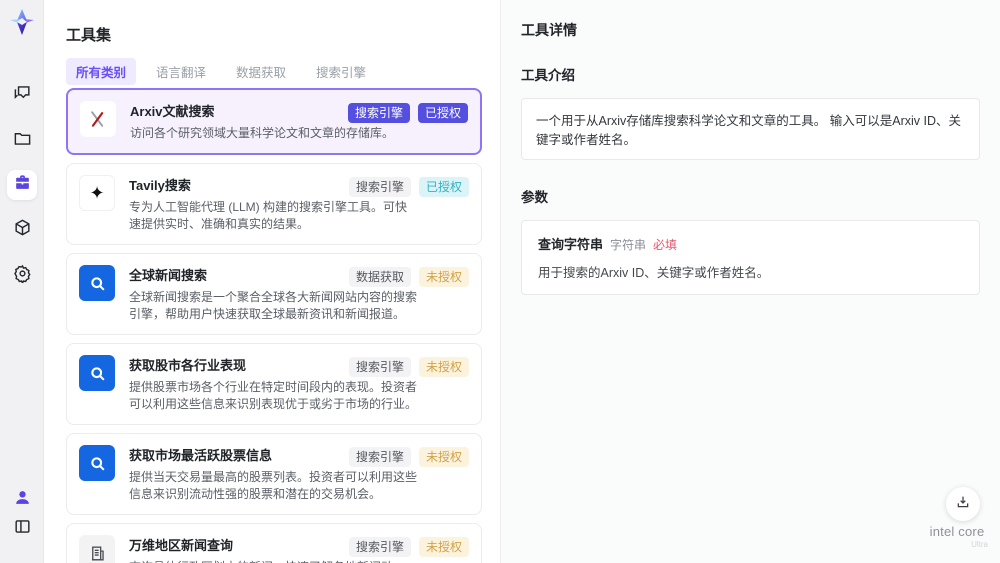  I want to click on tab-language-translation: 语言翻译, so click(181, 71).